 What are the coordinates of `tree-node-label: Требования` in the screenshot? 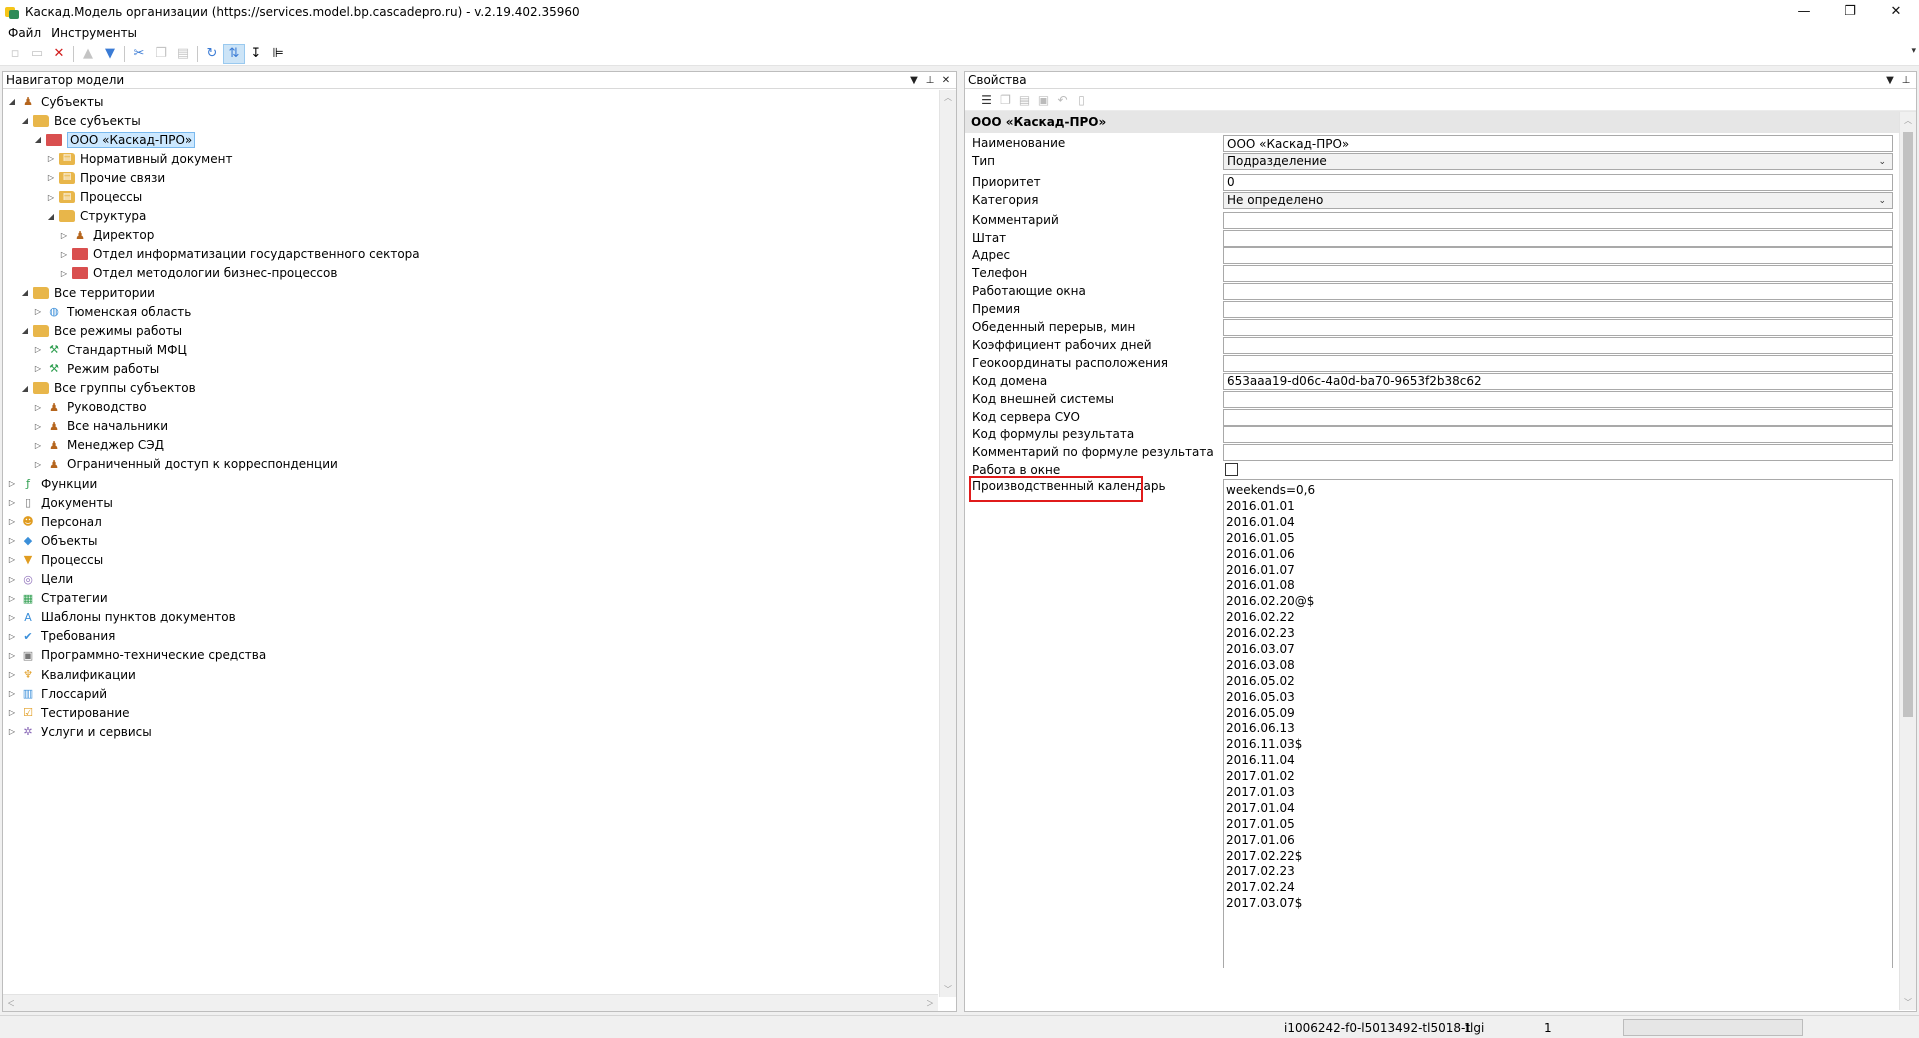 It's located at (78, 636).